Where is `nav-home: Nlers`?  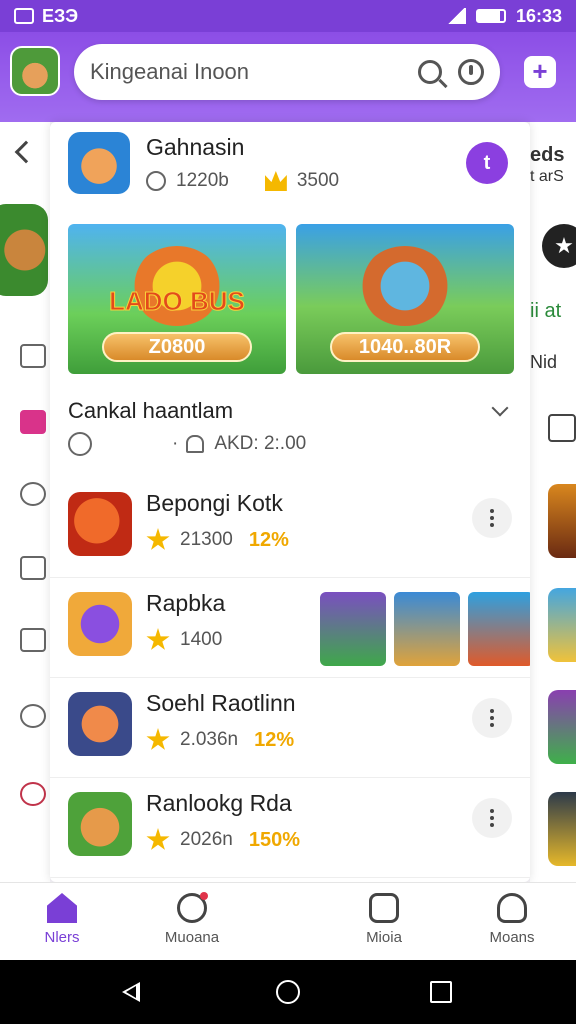
nav-home: Nlers is located at coordinates (62, 919).